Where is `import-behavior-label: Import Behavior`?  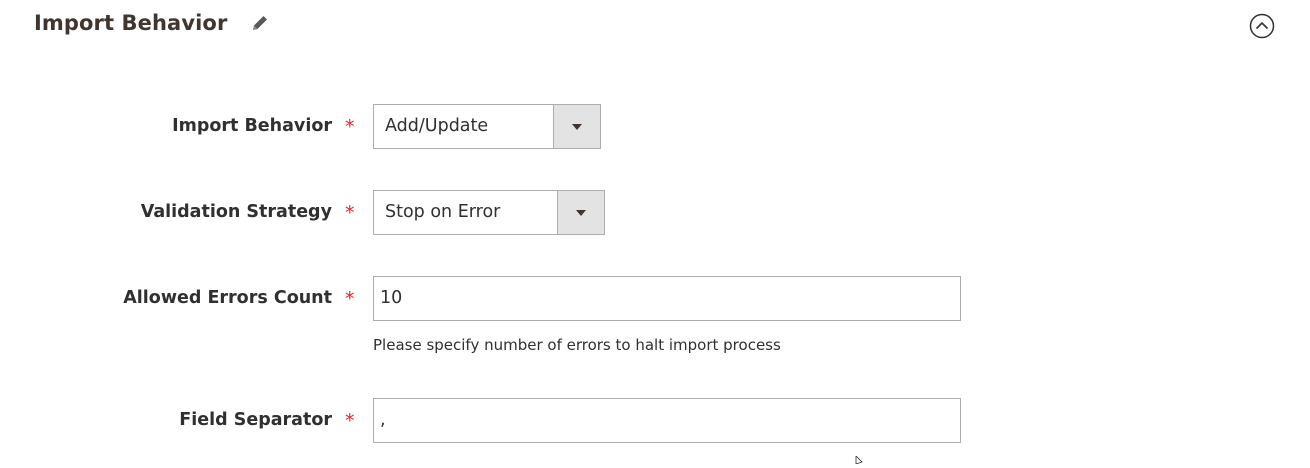 import-behavior-label: Import Behavior is located at coordinates (252, 126).